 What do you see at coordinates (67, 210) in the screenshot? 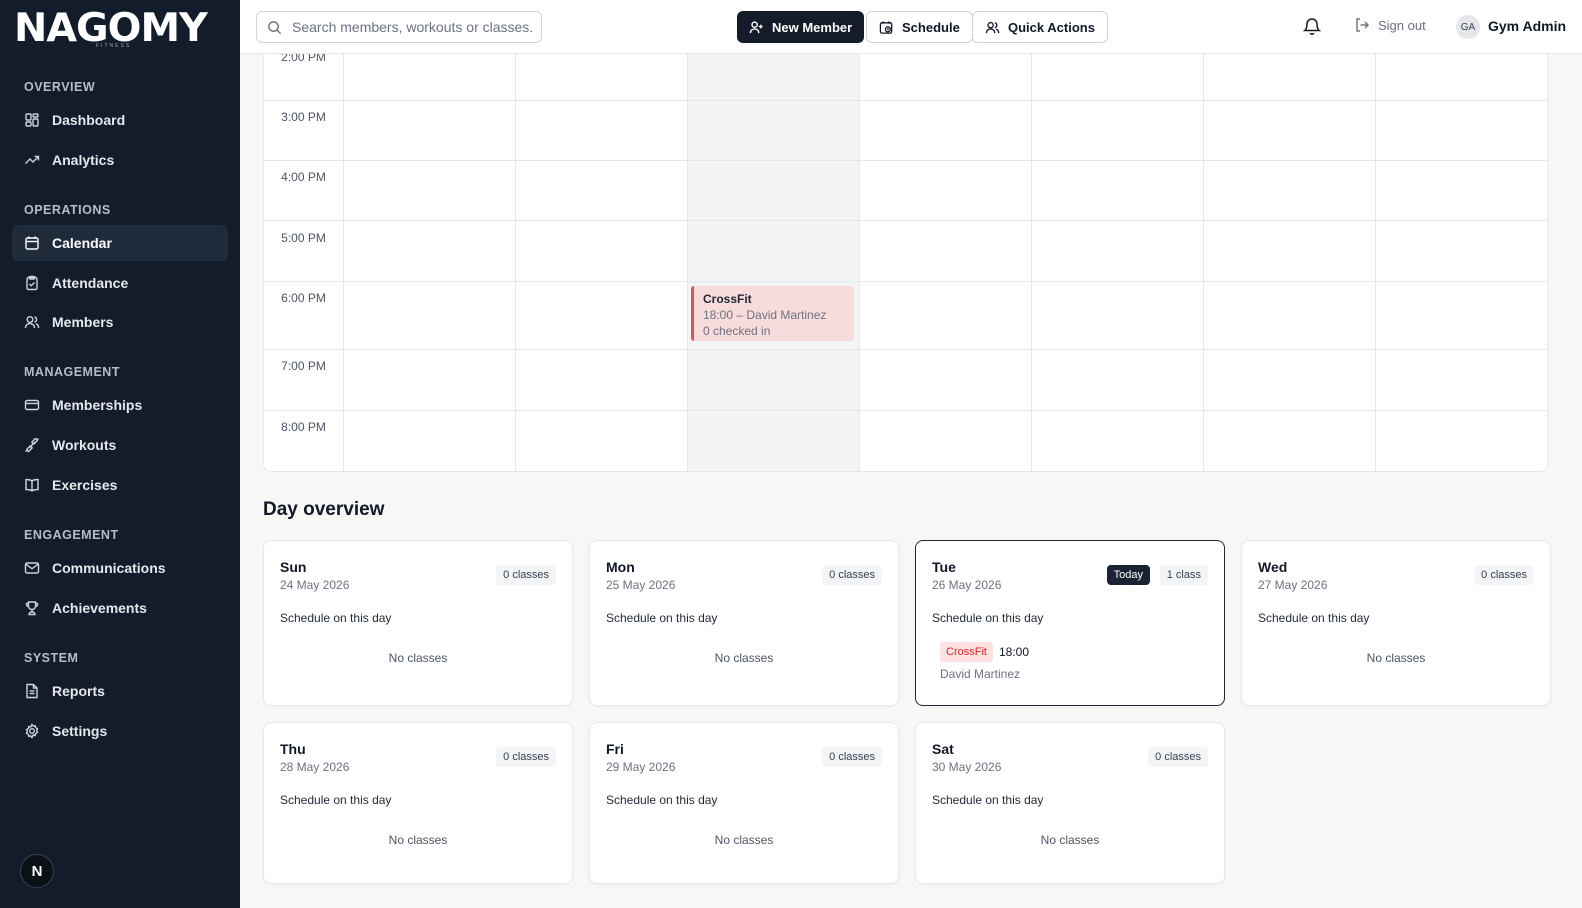
I see `section-operations: OPERATIONS` at bounding box center [67, 210].